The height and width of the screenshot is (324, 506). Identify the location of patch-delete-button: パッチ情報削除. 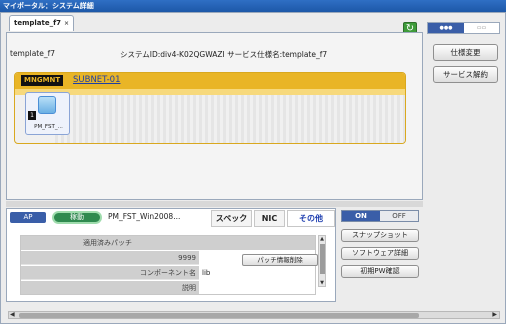
(280, 260).